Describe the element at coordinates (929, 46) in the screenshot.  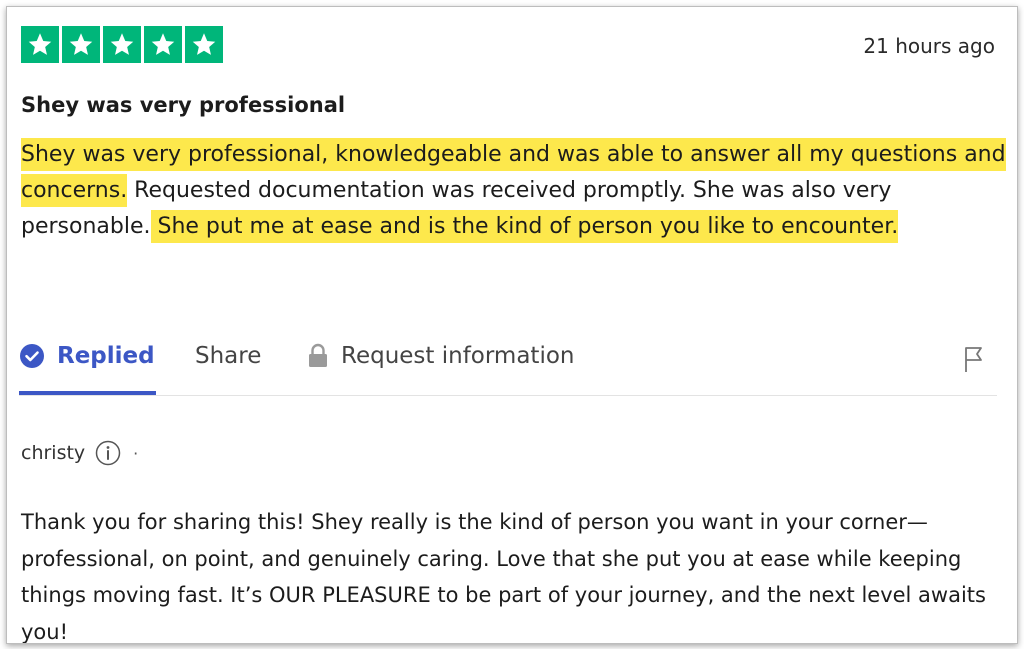
I see `review-timestamp: 21 hours ago` at that location.